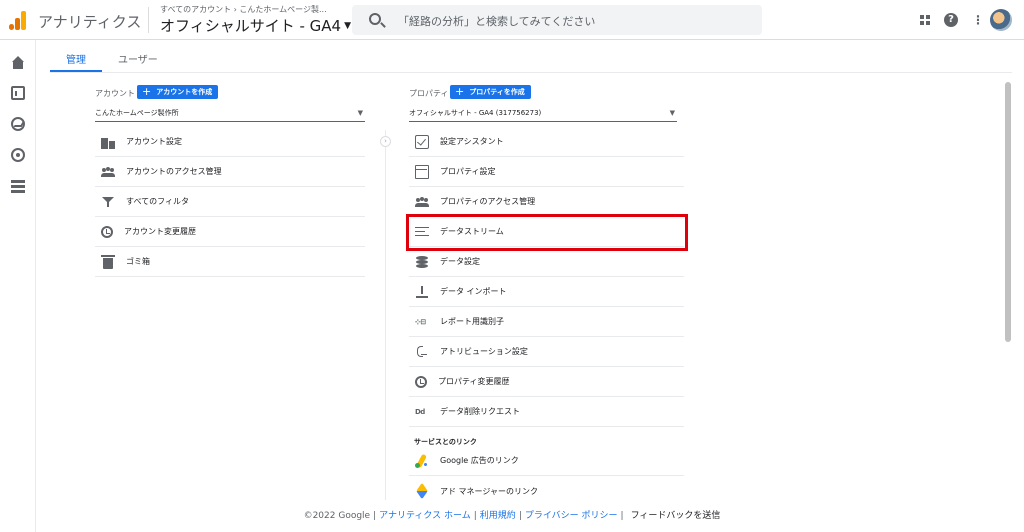 The height and width of the screenshot is (532, 1024). What do you see at coordinates (422, 141) in the screenshot?
I see `checklist-icon` at bounding box center [422, 141].